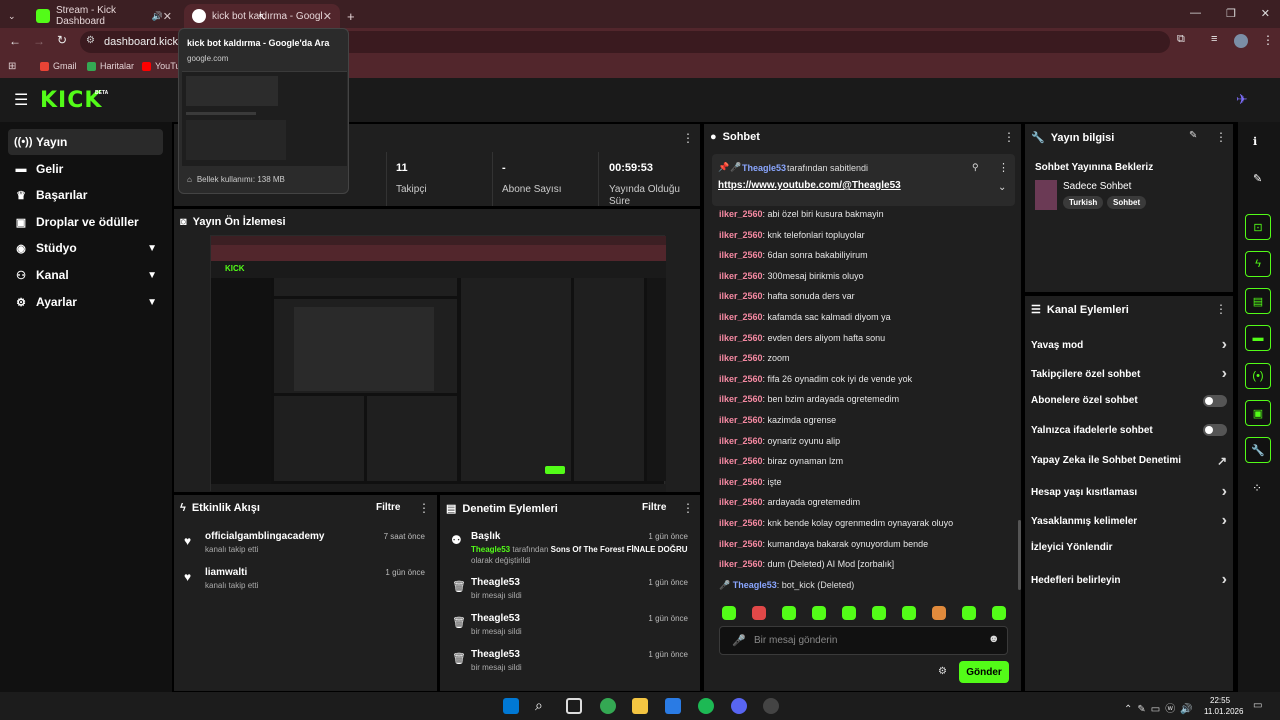 This screenshot has height=720, width=1280. I want to click on emoji-icon: ☻, so click(994, 639).